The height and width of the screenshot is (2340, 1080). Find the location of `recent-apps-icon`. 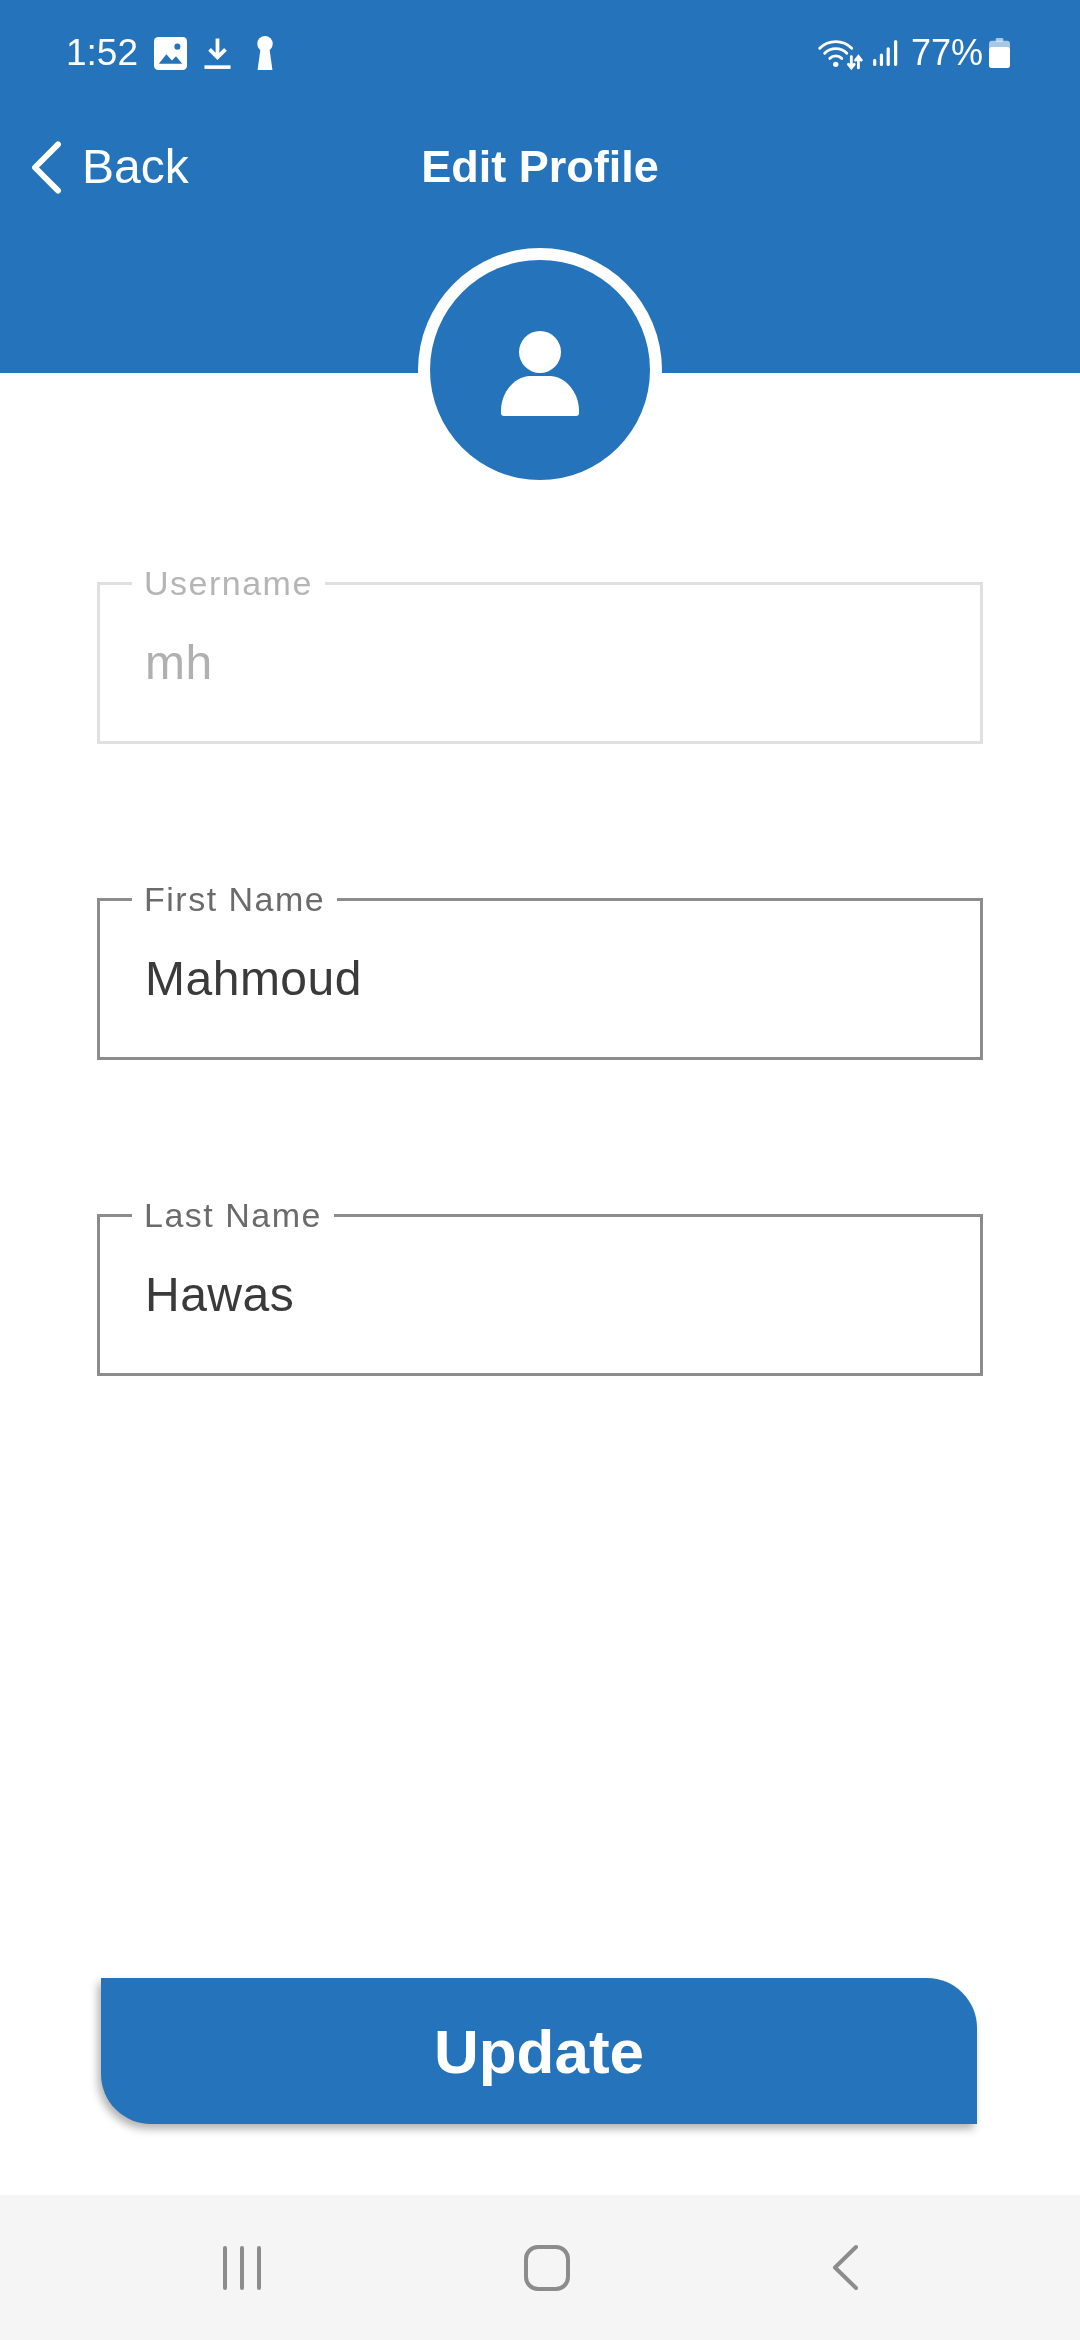

recent-apps-icon is located at coordinates (241, 2267).